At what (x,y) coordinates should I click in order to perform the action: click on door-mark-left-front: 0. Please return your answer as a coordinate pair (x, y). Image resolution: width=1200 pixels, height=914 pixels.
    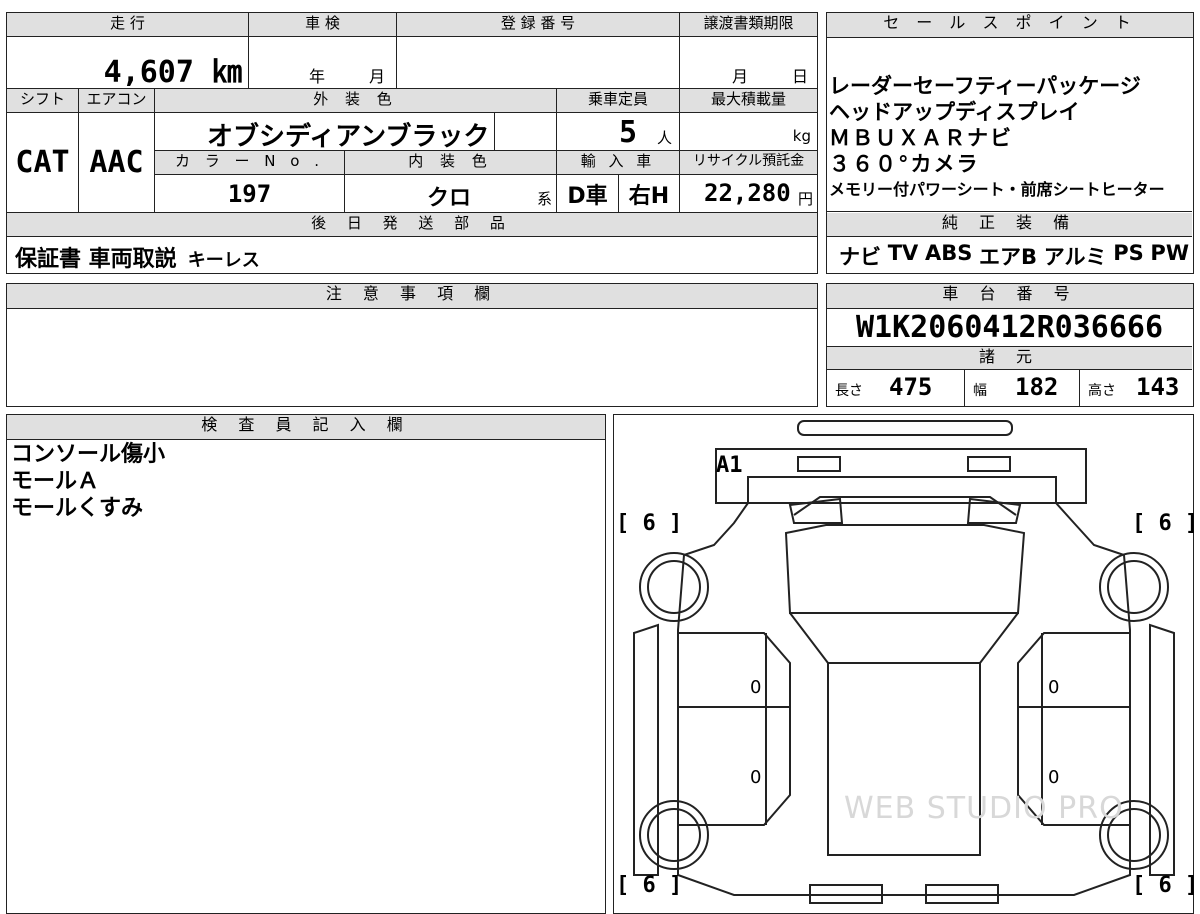
    Looking at the image, I should click on (756, 687).